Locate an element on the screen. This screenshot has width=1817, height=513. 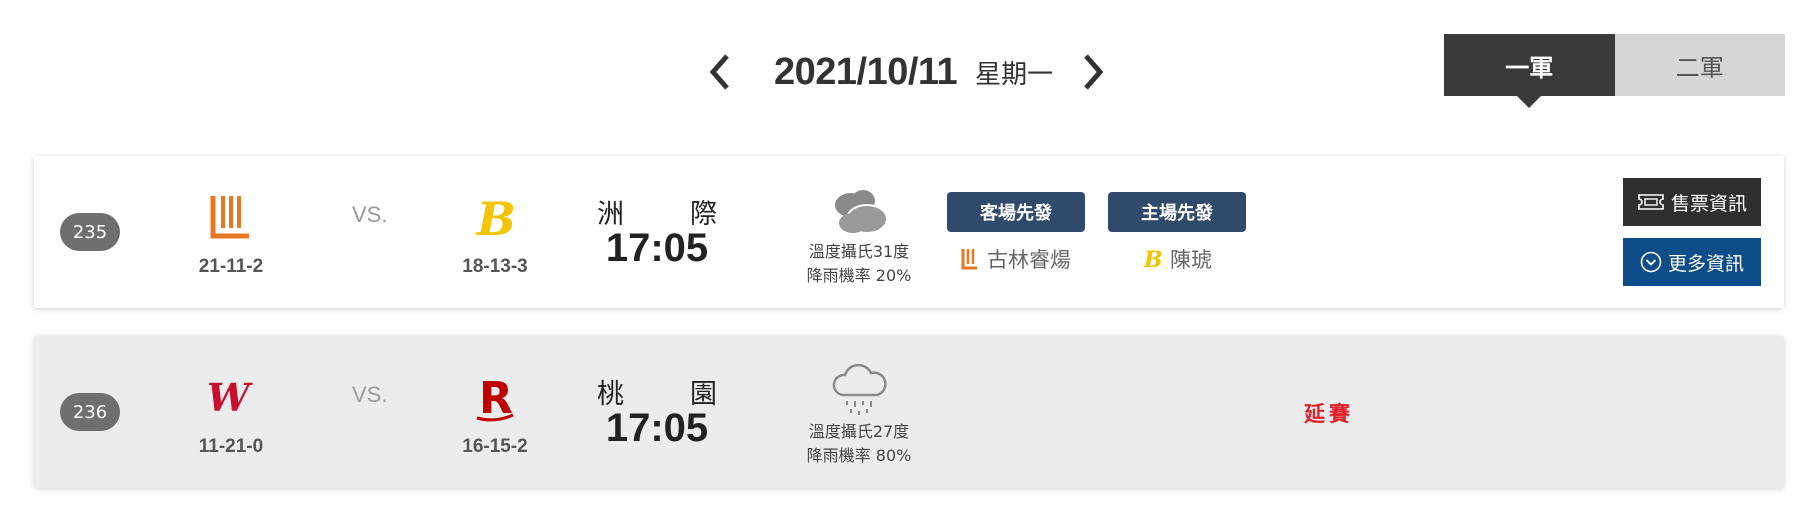
weather-info: 溫度攝氏27度 降雨機率 80% is located at coordinates (859, 415).